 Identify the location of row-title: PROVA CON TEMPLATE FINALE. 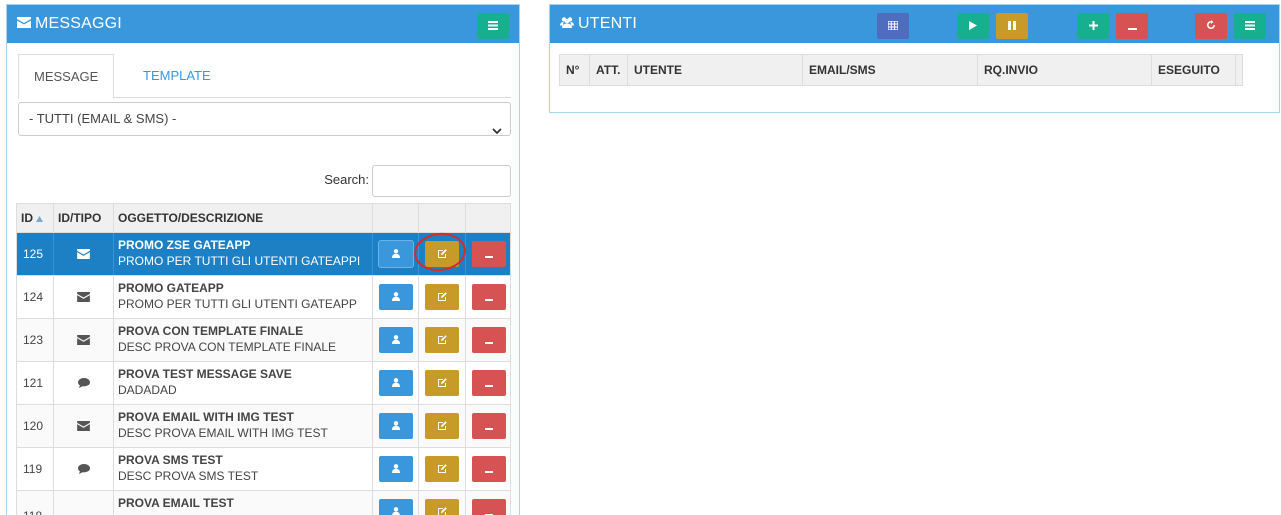
(211, 331).